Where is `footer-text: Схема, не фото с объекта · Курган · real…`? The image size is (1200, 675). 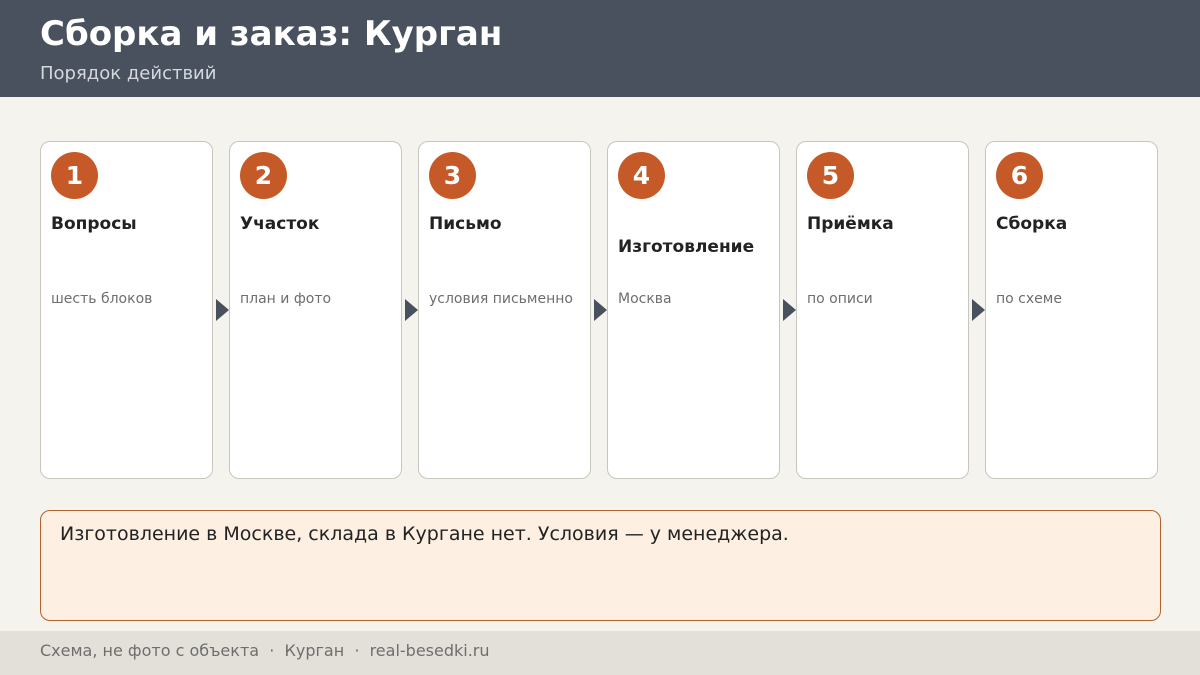 footer-text: Схема, не фото с объекта · Курган · real… is located at coordinates (265, 650).